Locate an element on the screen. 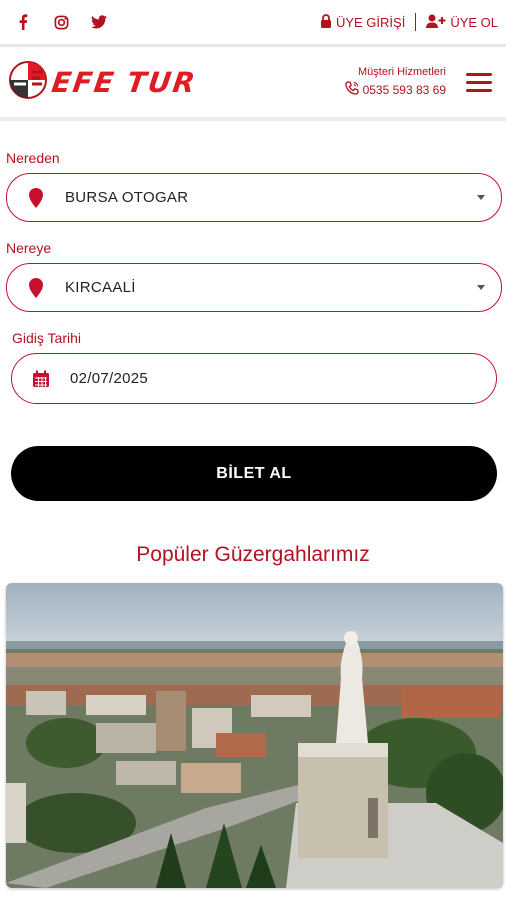  register-label: ÜYE OL is located at coordinates (474, 22).